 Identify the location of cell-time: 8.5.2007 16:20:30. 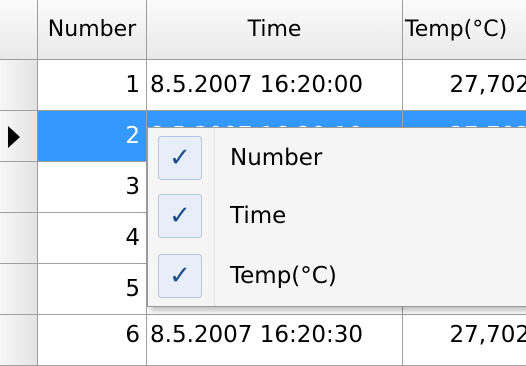
(275, 340).